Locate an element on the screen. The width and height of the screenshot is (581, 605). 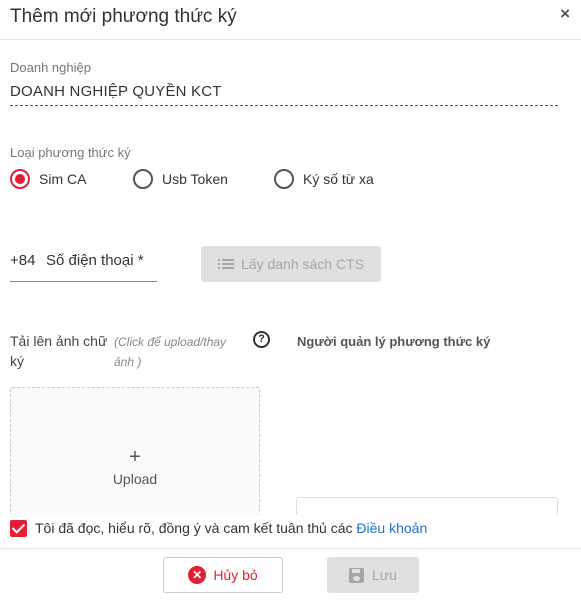
manager-label: Người quản lý phương thức ký is located at coordinates (394, 341).